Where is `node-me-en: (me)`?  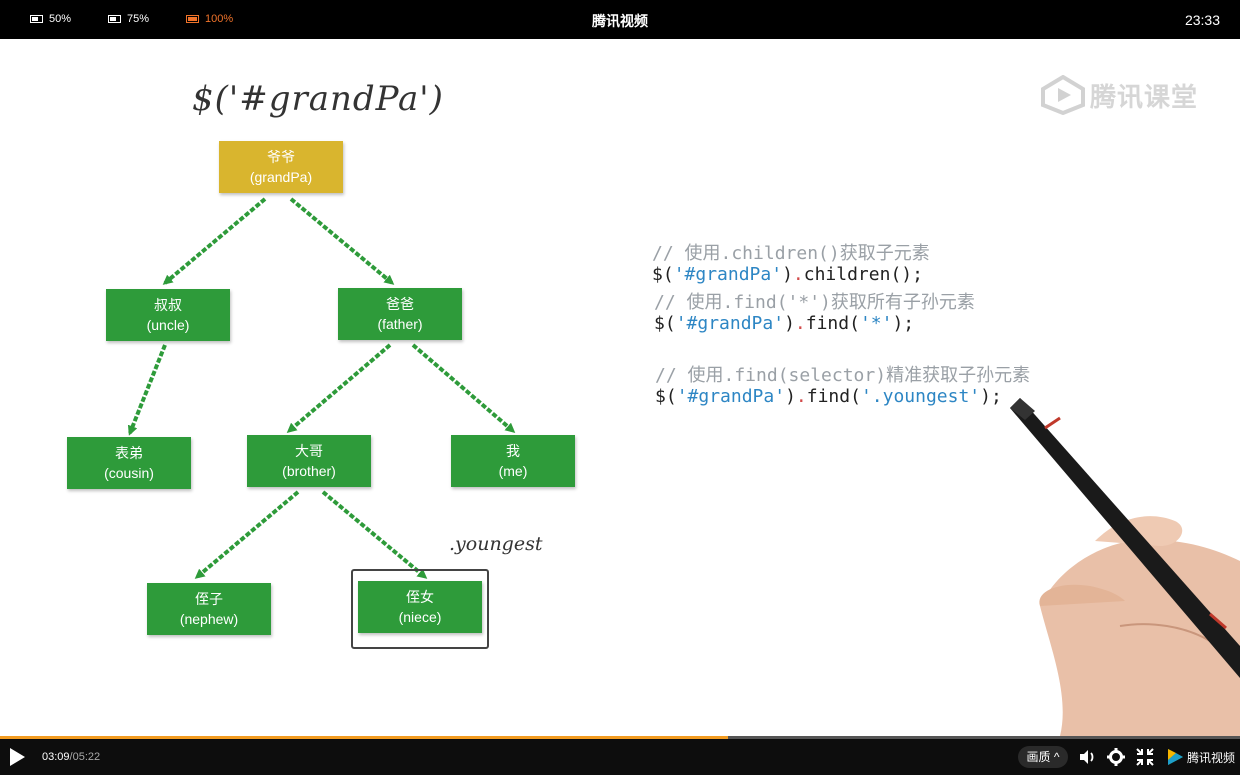
node-me-en: (me) is located at coordinates (513, 471).